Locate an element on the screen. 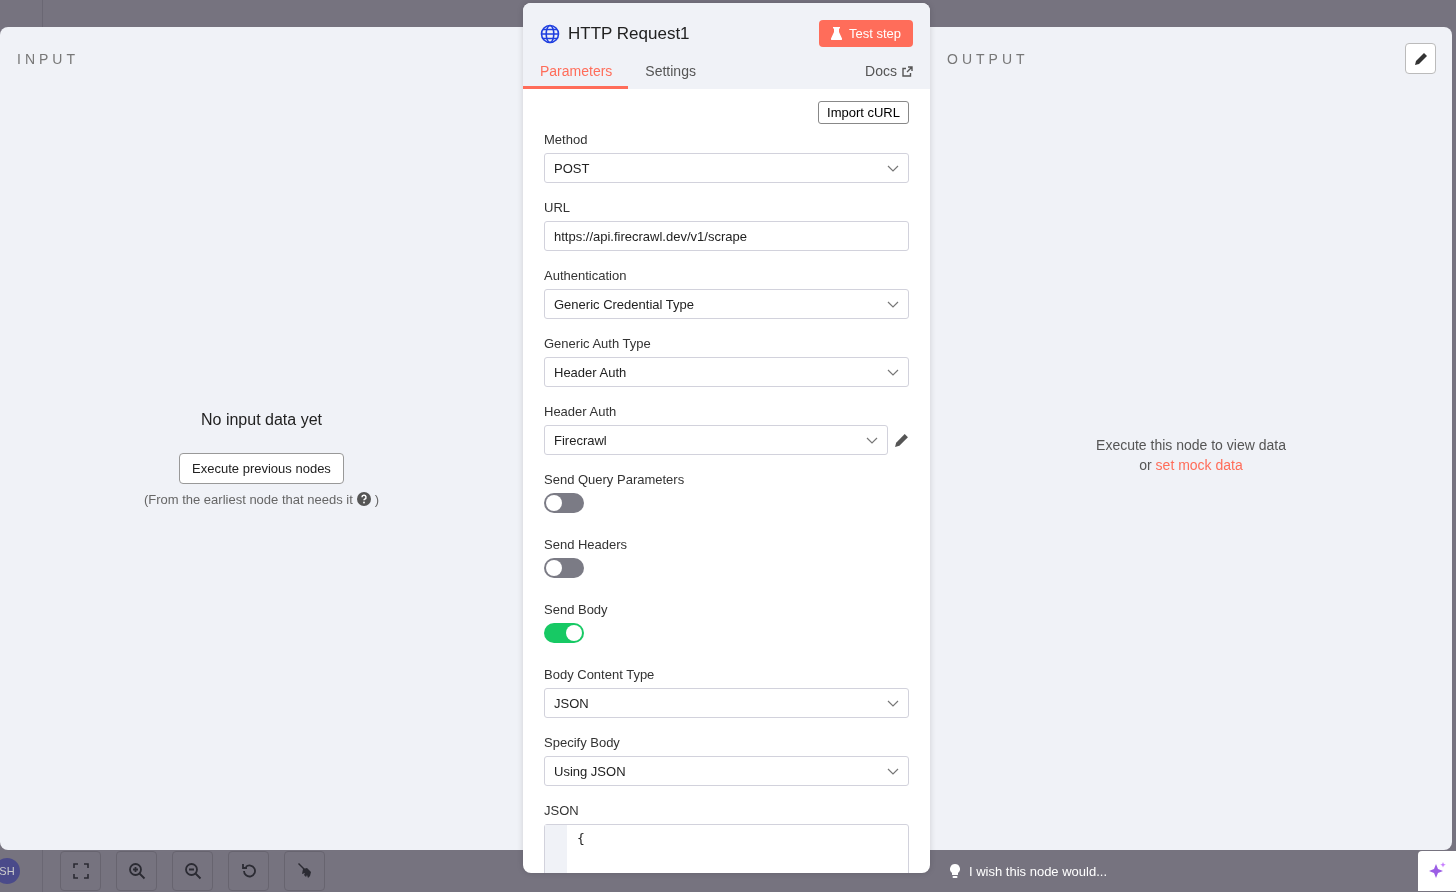 The height and width of the screenshot is (892, 1456). select-field: JSON is located at coordinates (726, 703).